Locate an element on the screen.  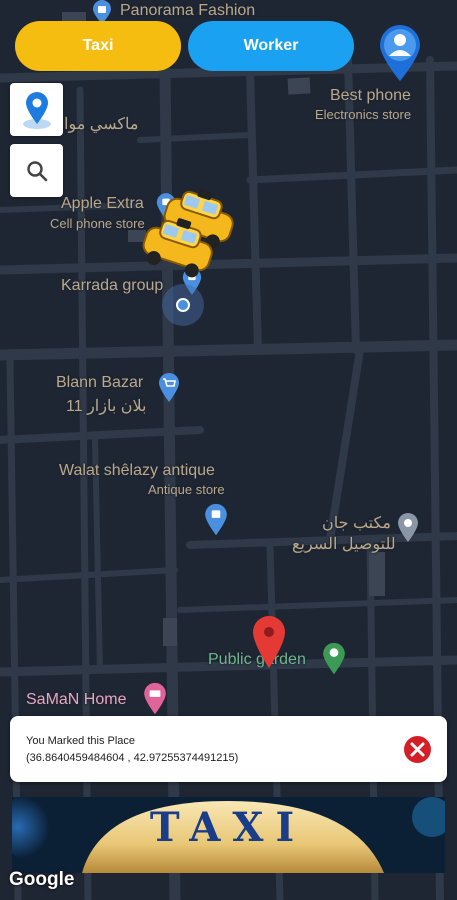
poi-walat-category: Antique store is located at coordinates (186, 489).